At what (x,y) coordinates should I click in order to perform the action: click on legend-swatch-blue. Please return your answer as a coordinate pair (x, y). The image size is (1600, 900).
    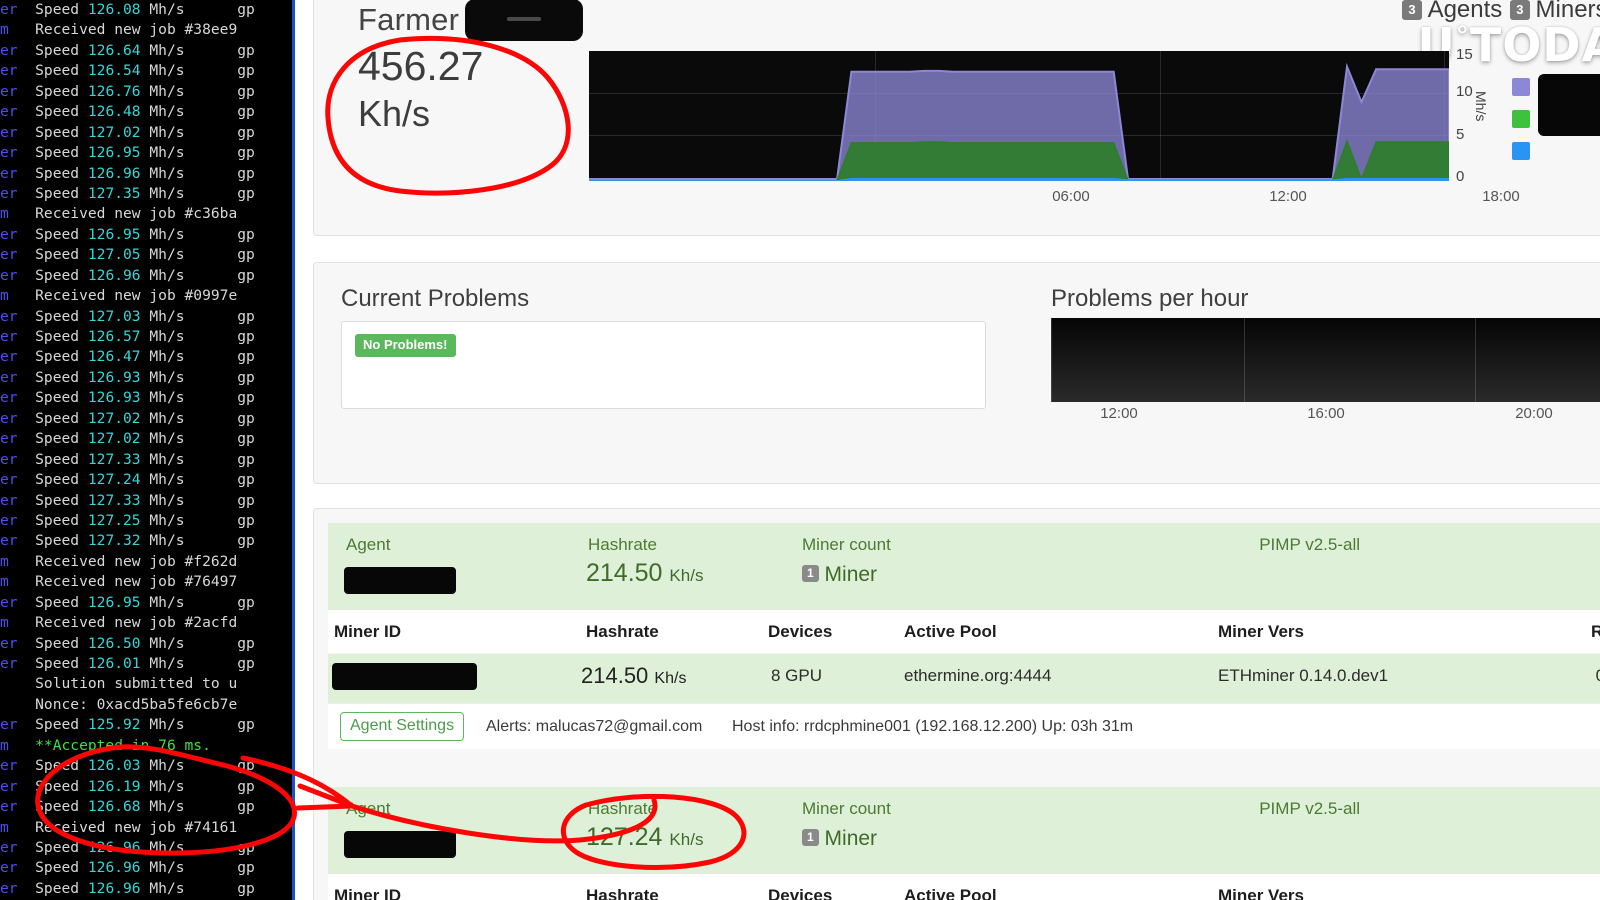
    Looking at the image, I should click on (1521, 151).